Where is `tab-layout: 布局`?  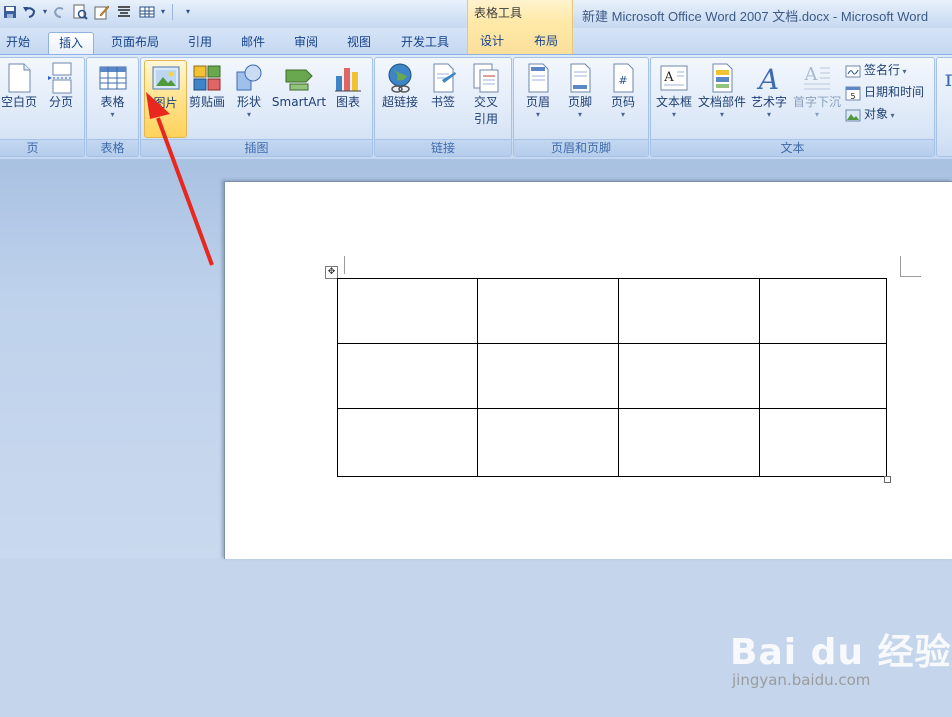 tab-layout: 布局 is located at coordinates (546, 41).